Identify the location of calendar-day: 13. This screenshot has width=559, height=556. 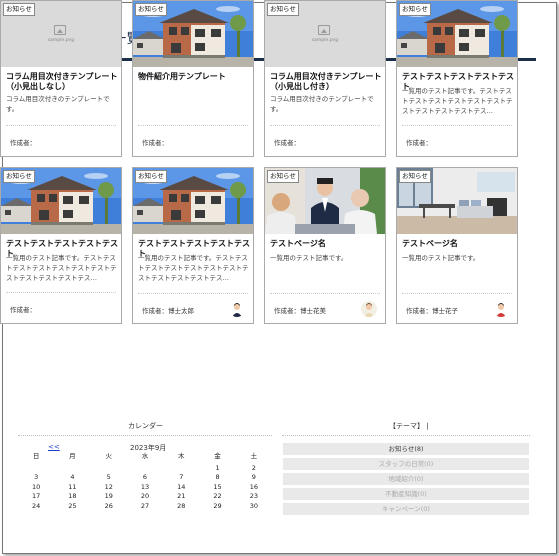
(145, 488).